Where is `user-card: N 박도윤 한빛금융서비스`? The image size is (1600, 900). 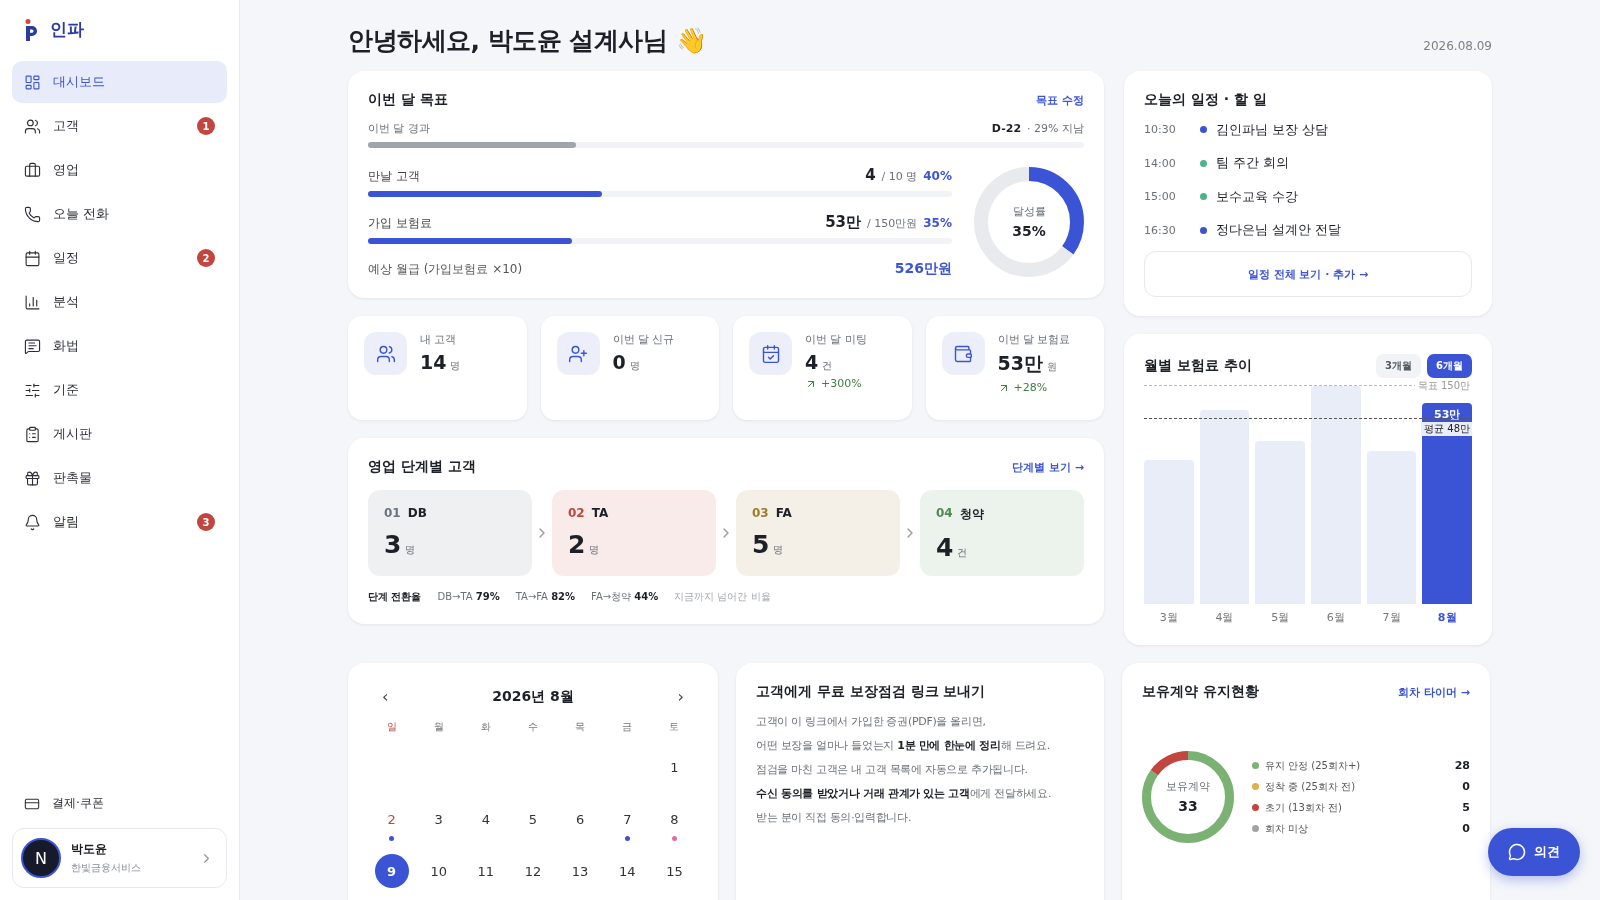
user-card: N 박도윤 한빛금융서비스 is located at coordinates (119, 858).